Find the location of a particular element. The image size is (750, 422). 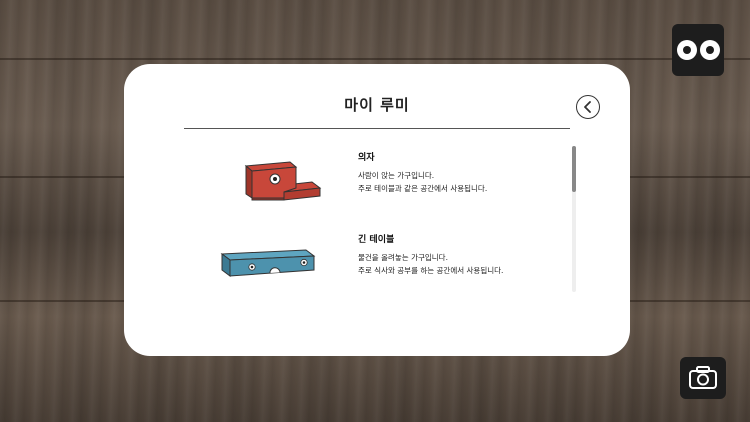

item-description-line: 주로 테이블과 같은 공간에서 사용됩니다. is located at coordinates (423, 188).